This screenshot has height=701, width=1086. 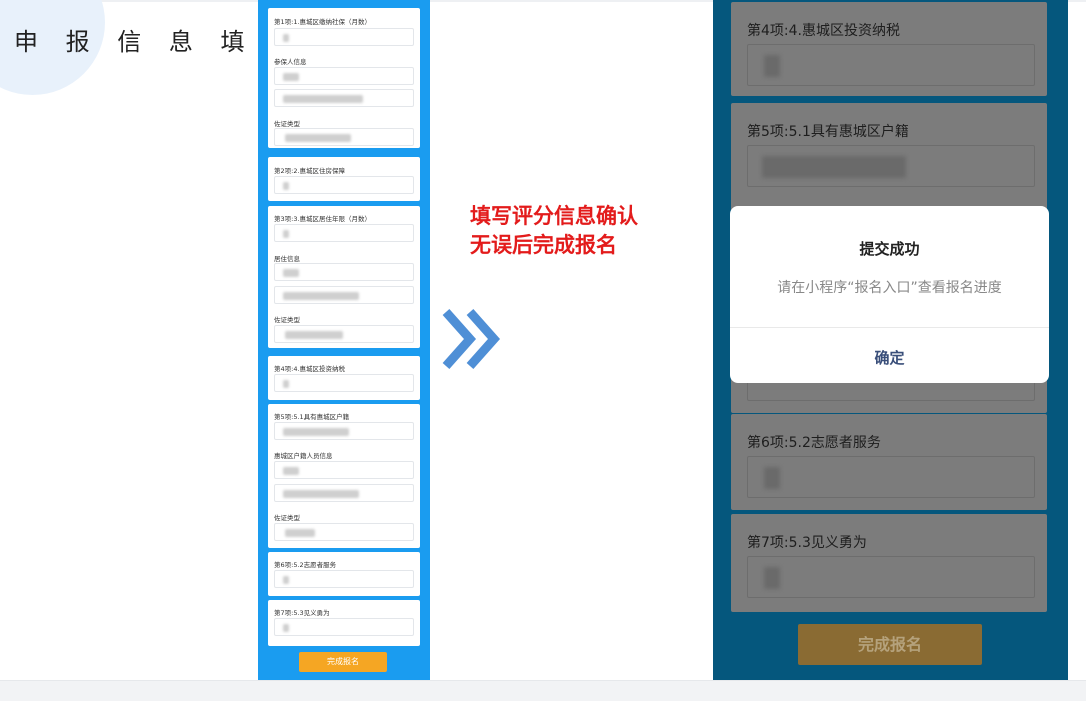 I want to click on item-1-value-field, so click(x=344, y=37).